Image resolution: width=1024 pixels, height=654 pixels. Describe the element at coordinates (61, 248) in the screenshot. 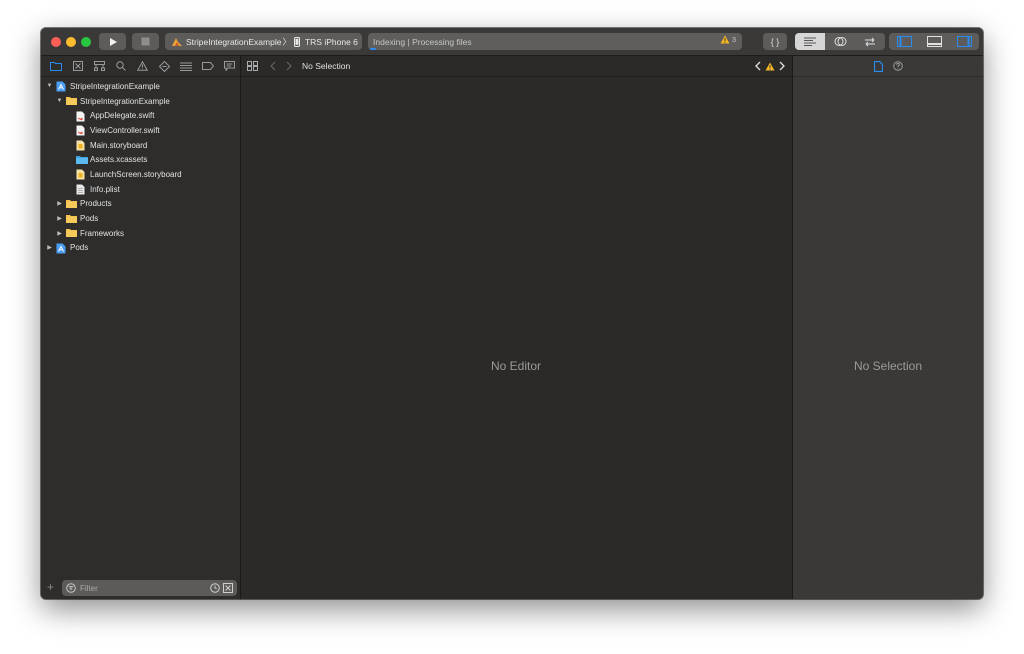

I see `project-icon` at that location.